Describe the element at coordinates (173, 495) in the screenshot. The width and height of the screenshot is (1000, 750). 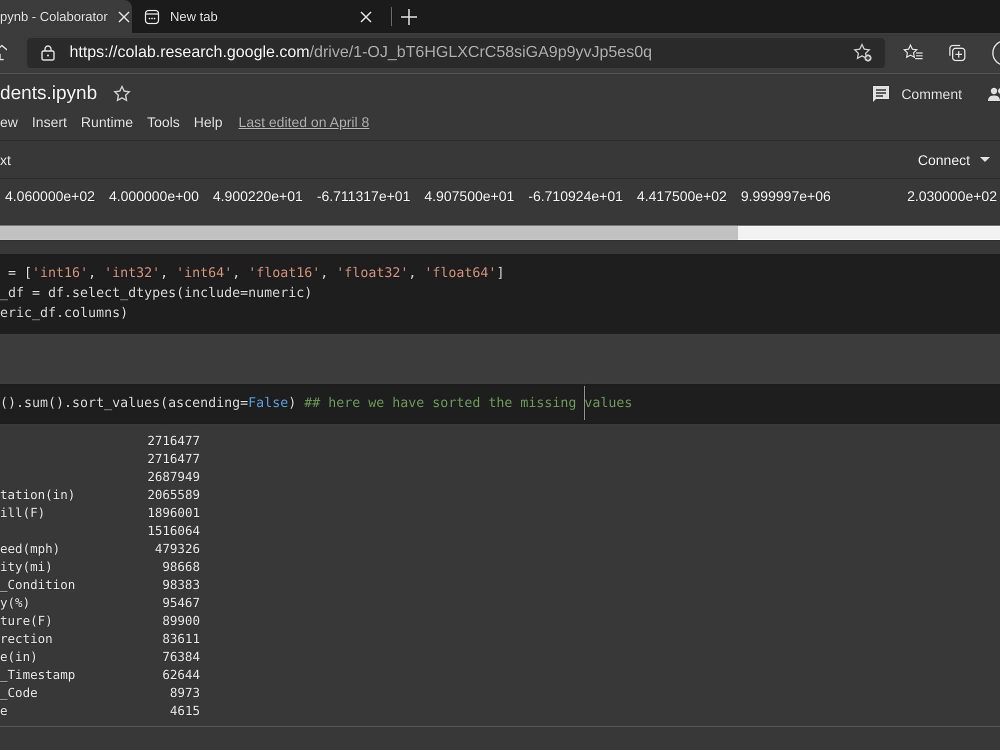
I see `missing-count: 2065589` at that location.